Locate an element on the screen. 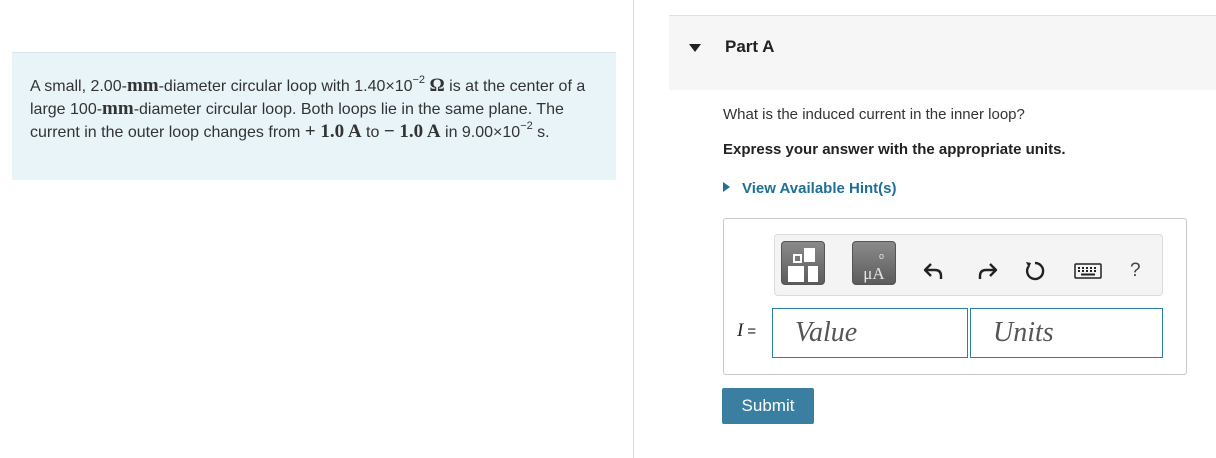 The width and height of the screenshot is (1216, 458). caret-right-icon is located at coordinates (726, 187).